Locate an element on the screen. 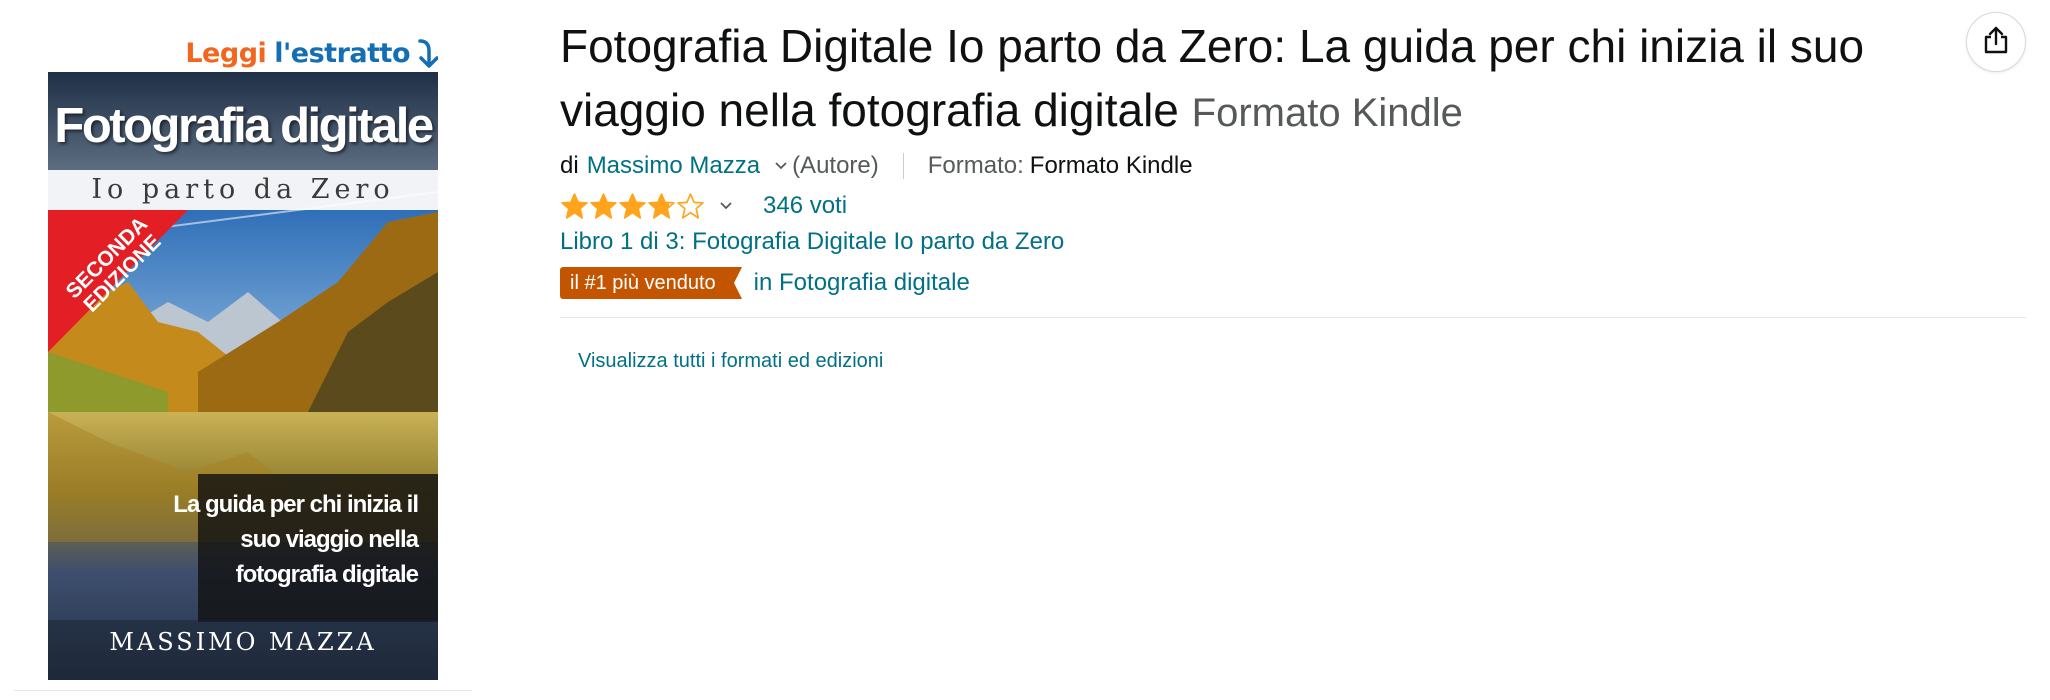  arrow-down-icon is located at coordinates (427, 53).